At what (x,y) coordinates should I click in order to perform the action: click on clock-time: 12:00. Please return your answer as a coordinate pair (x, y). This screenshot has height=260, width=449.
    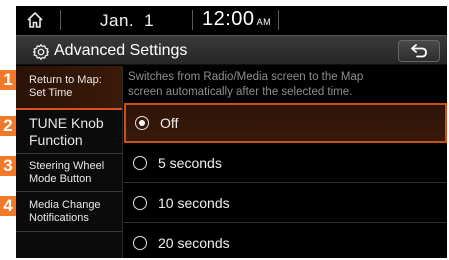
    Looking at the image, I should click on (228, 19).